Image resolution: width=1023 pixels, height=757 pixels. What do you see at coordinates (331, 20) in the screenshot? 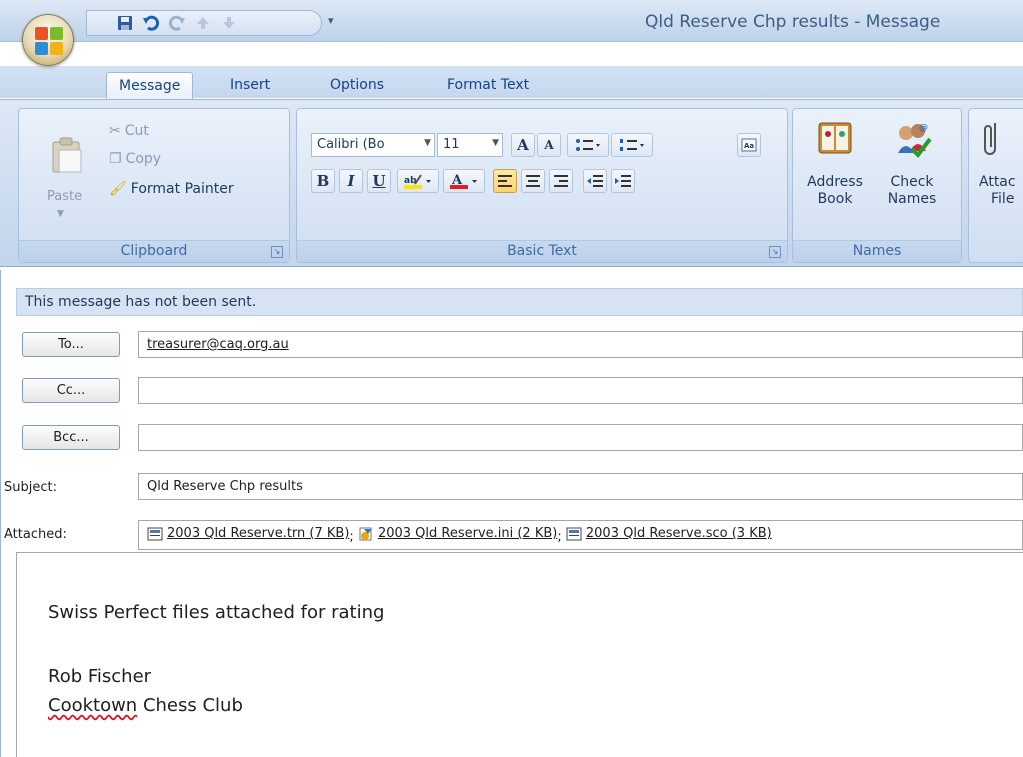
I see `customize-toolbar-icon: ▾` at bounding box center [331, 20].